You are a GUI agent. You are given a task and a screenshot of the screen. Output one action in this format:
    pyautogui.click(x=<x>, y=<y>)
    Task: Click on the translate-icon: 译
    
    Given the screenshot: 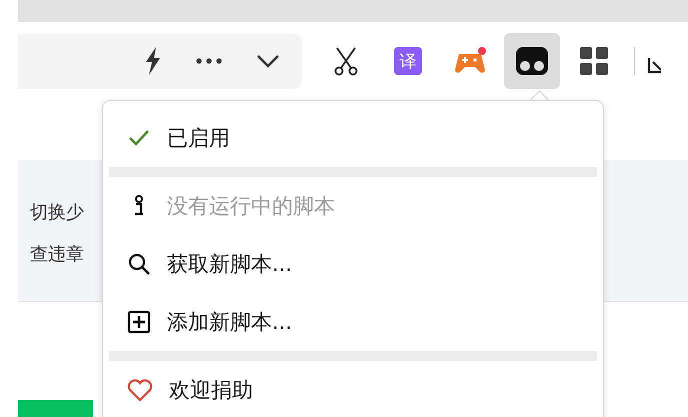 What is the action you would take?
    pyautogui.click(x=408, y=61)
    